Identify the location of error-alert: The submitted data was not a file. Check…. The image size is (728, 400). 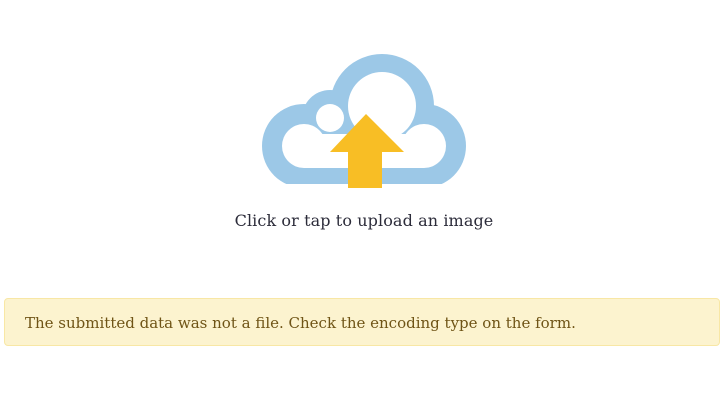
(362, 322).